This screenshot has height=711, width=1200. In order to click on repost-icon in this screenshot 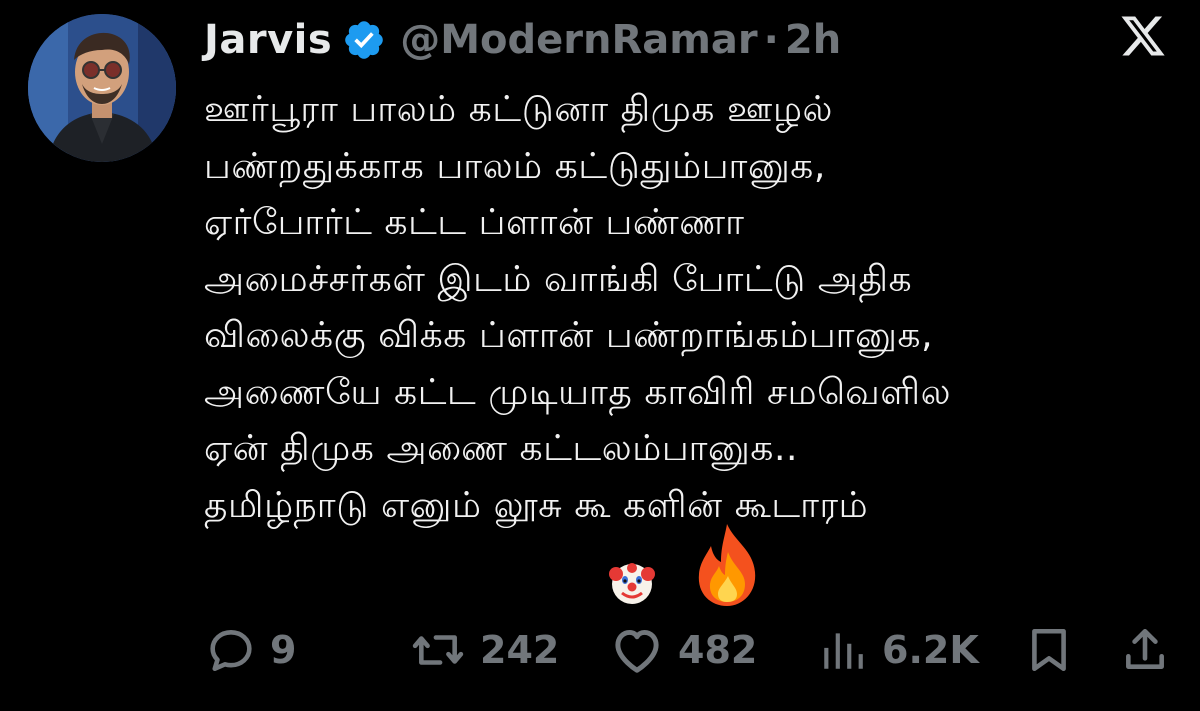, I will do `click(438, 650)`.